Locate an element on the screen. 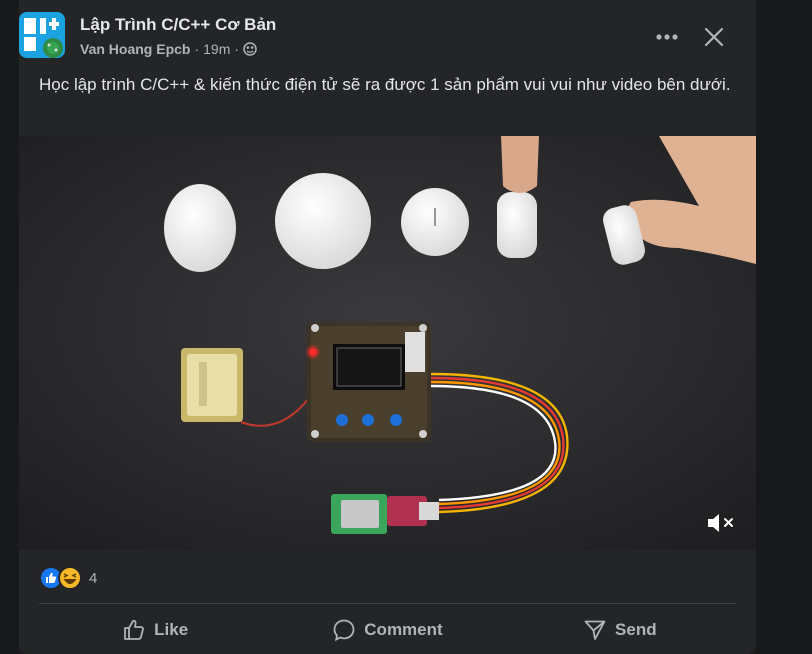 The image size is (812, 654). volume-muted-icon is located at coordinates (720, 523).